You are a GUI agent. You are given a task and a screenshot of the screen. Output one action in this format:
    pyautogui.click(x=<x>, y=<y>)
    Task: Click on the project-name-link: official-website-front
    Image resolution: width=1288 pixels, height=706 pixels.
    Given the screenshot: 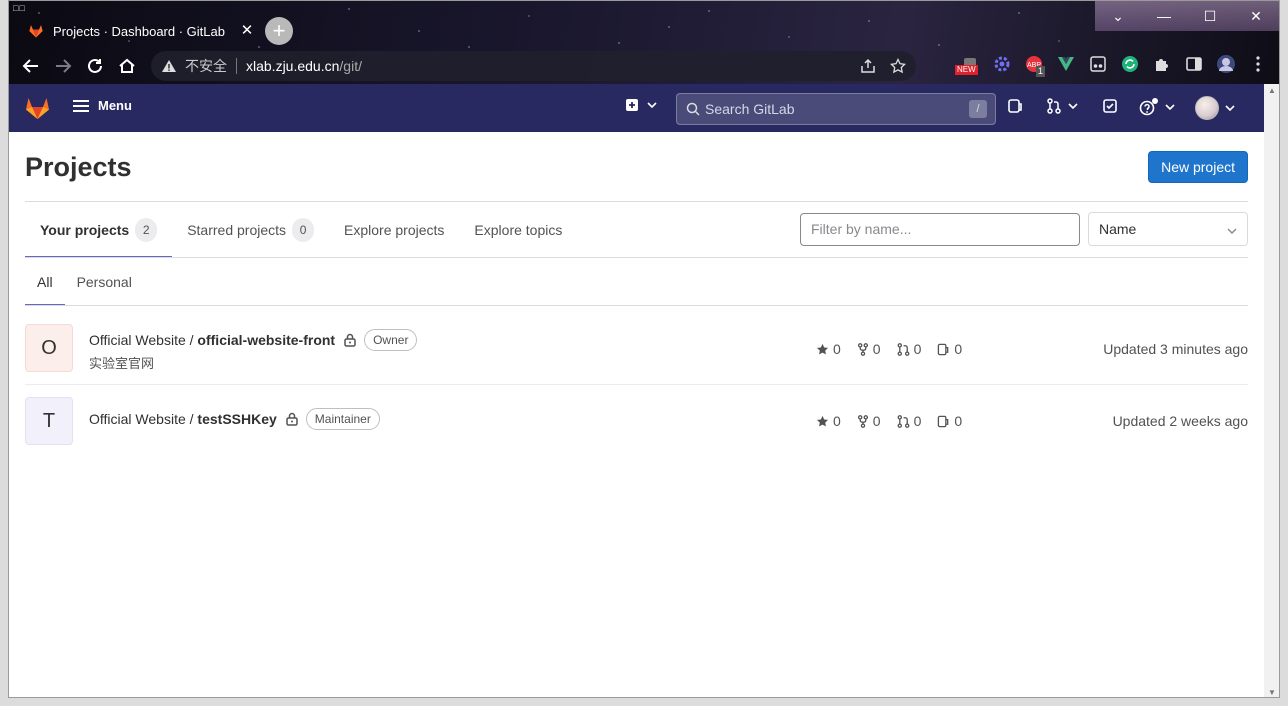 What is the action you would take?
    pyautogui.click(x=266, y=340)
    